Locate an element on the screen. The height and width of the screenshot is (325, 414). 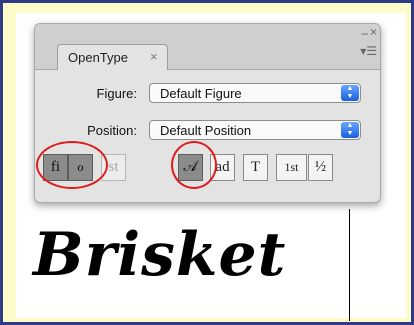
ordinals-button: 1st is located at coordinates (291, 167).